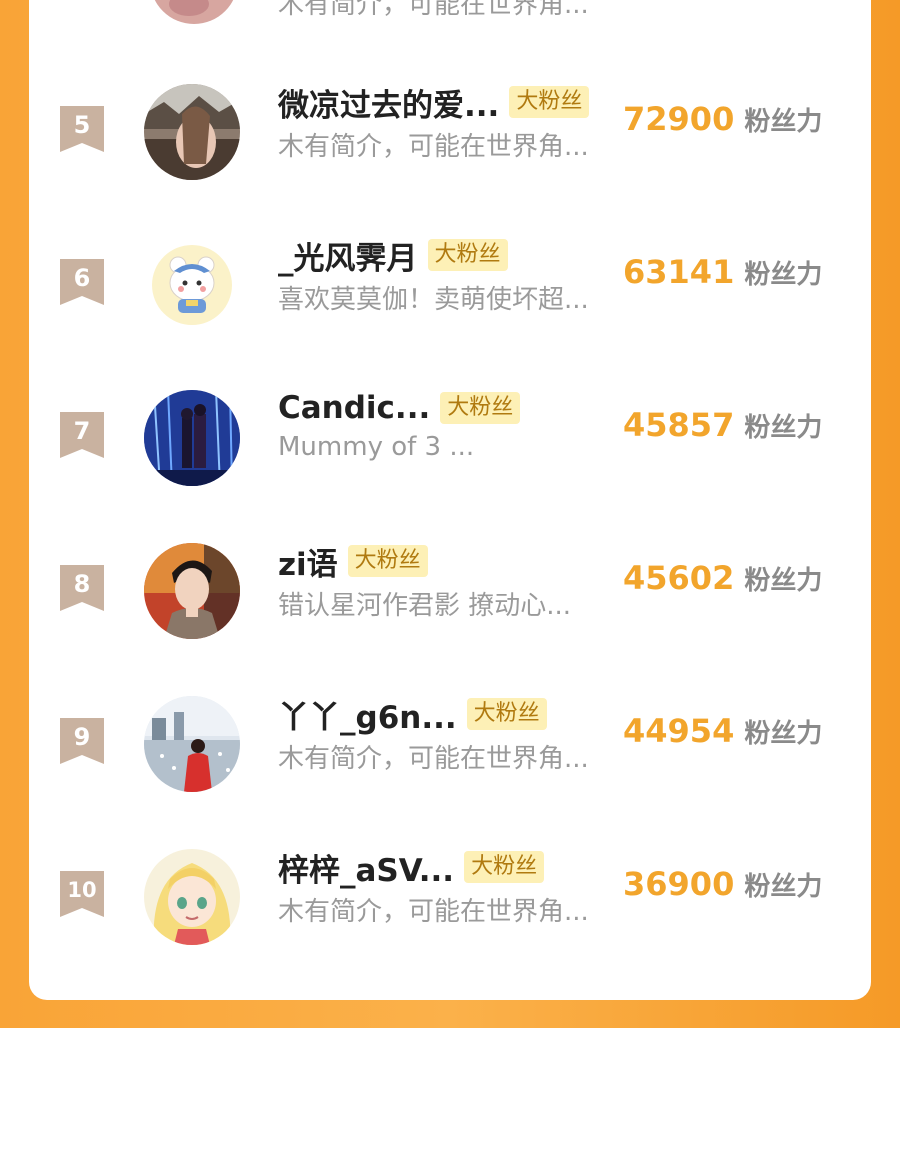 The height and width of the screenshot is (1158, 900). What do you see at coordinates (82, 890) in the screenshot?
I see `rank-number: 10` at bounding box center [82, 890].